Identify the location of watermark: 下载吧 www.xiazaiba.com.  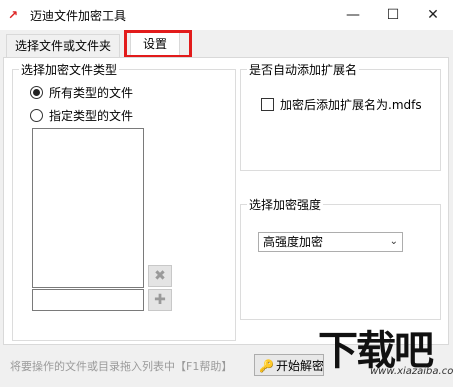
(385, 351).